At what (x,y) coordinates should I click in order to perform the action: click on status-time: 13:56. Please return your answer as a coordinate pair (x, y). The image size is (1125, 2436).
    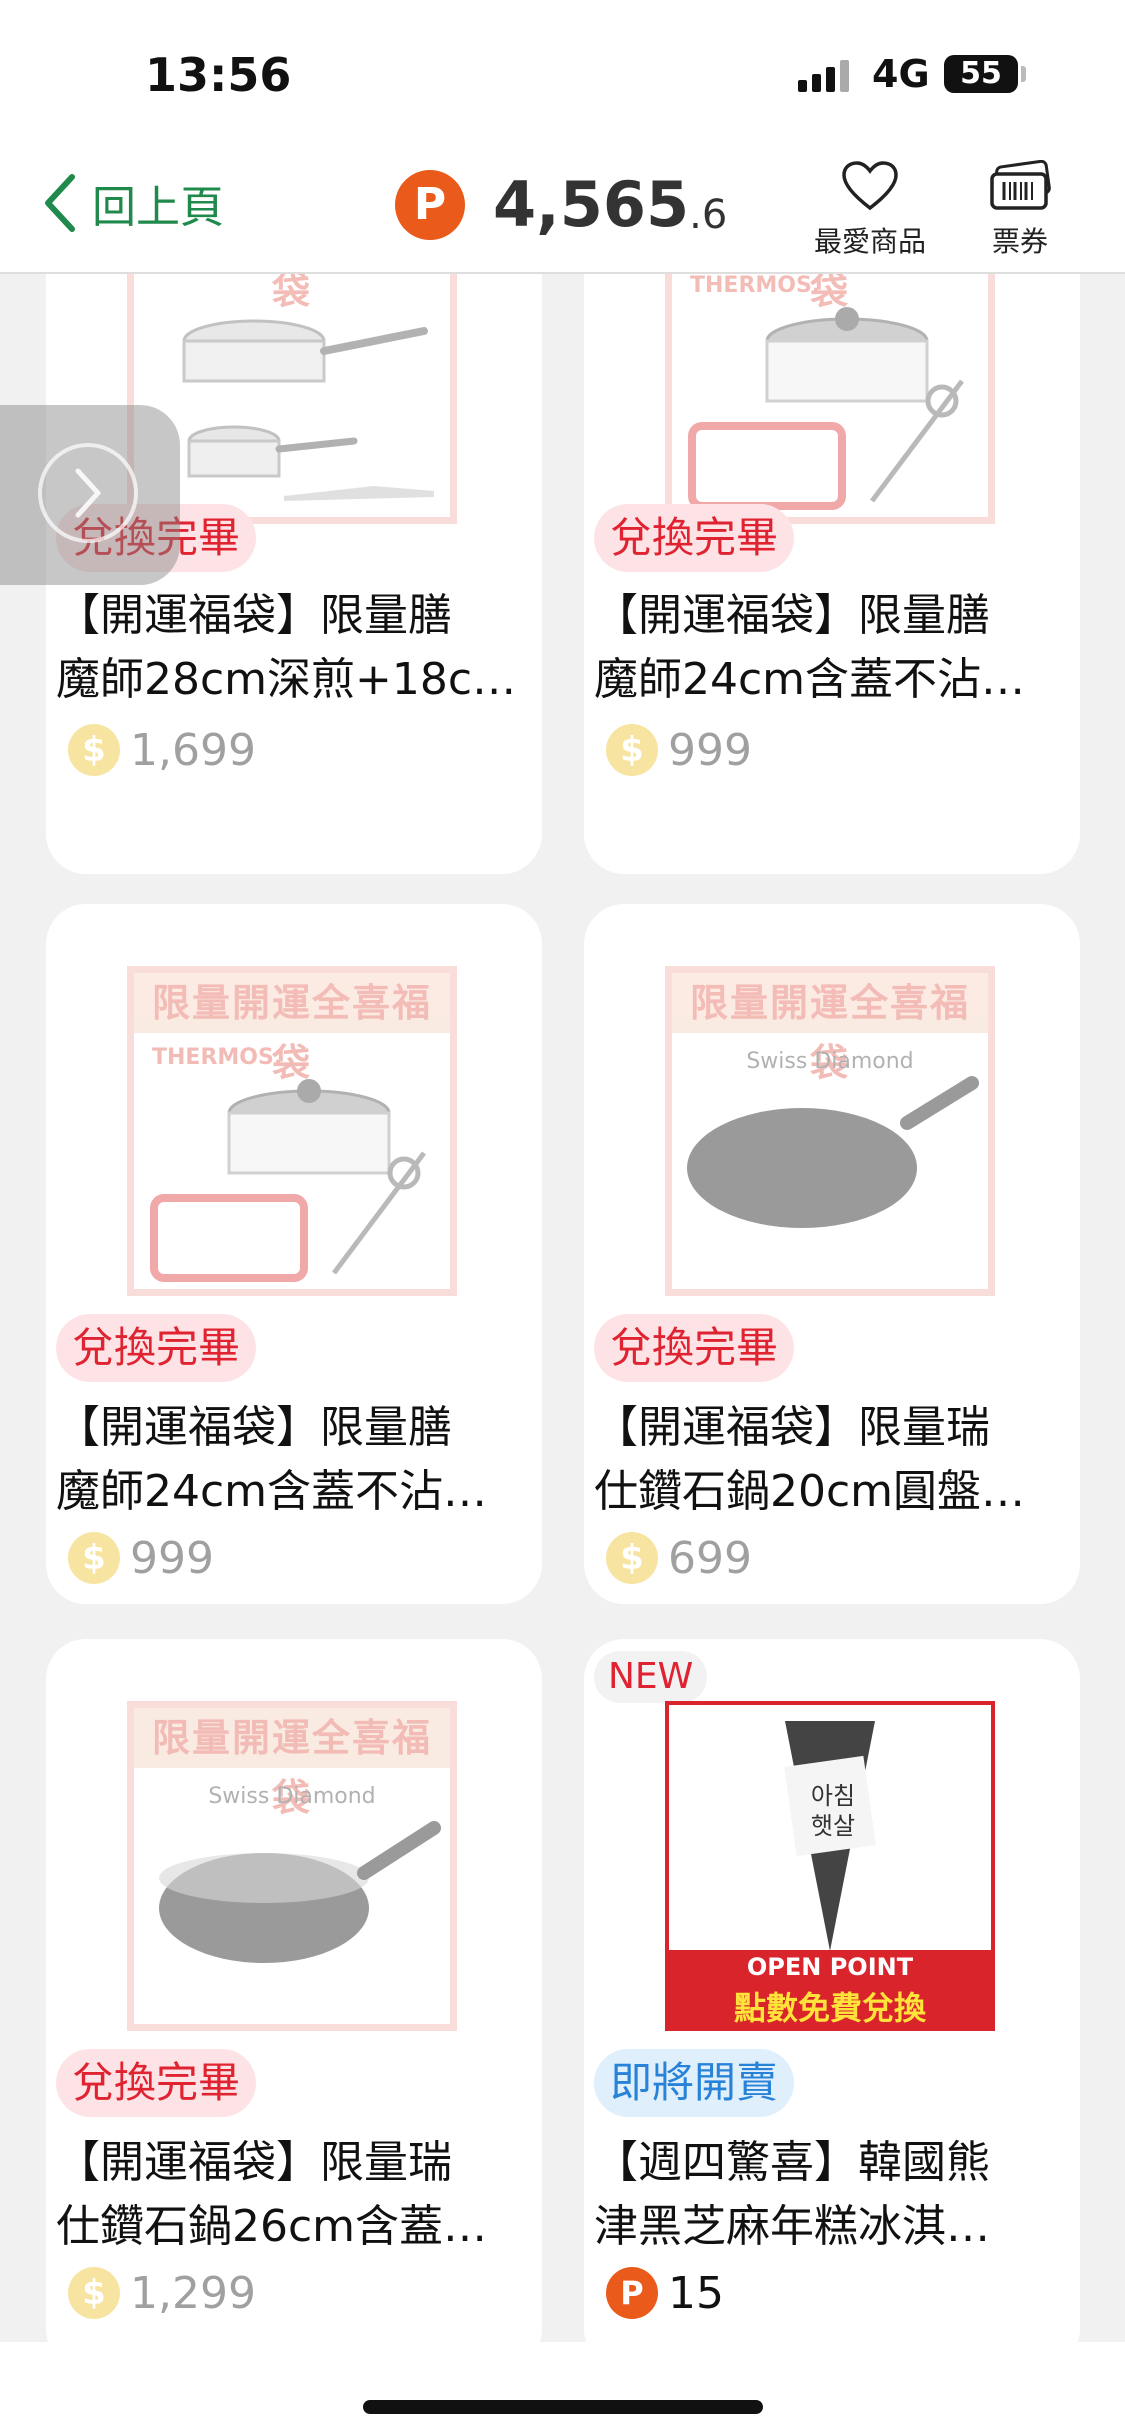
    Looking at the image, I should click on (218, 75).